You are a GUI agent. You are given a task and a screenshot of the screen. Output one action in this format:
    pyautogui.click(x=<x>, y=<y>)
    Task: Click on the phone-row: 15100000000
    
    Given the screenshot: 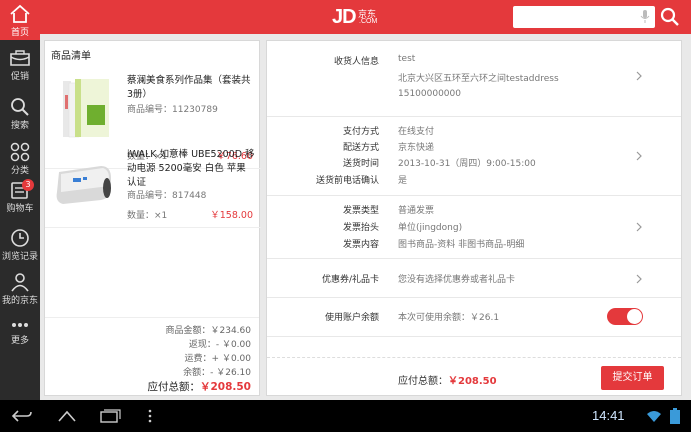 What is the action you would take?
    pyautogui.click(x=429, y=94)
    